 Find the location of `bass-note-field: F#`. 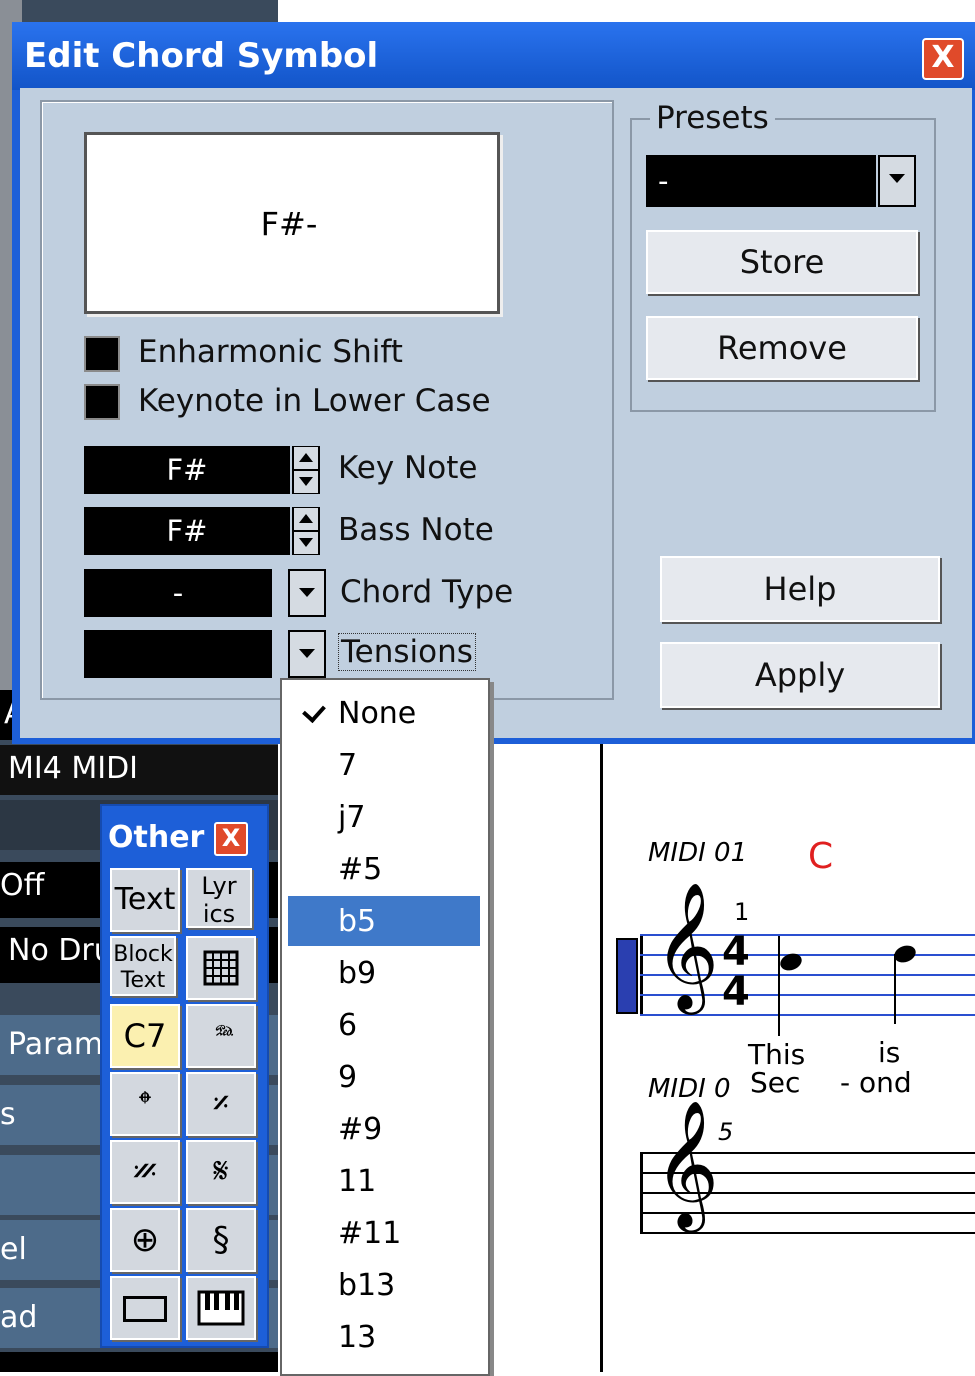

bass-note-field: F# is located at coordinates (187, 531).